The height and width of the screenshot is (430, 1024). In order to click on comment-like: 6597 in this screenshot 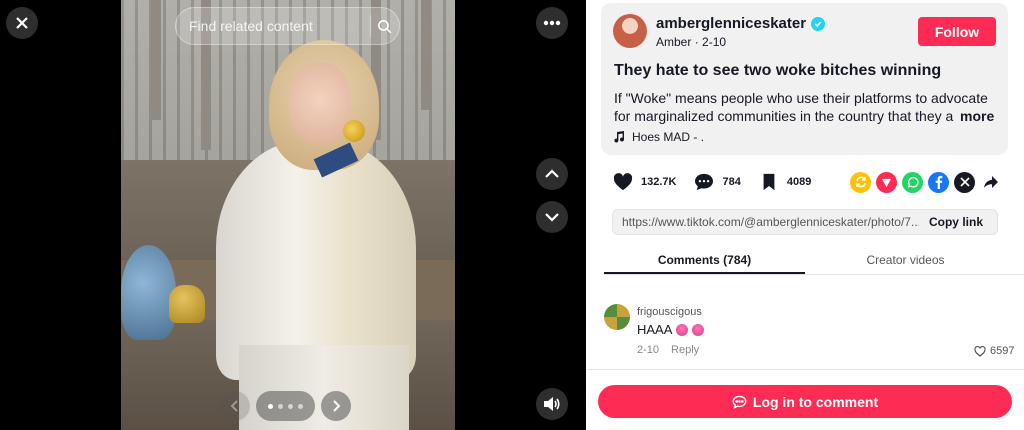, I will do `click(994, 351)`.